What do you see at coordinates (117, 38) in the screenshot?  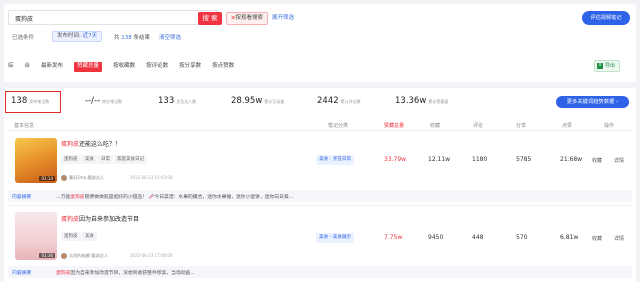 I see `result-prefix: 共` at bounding box center [117, 38].